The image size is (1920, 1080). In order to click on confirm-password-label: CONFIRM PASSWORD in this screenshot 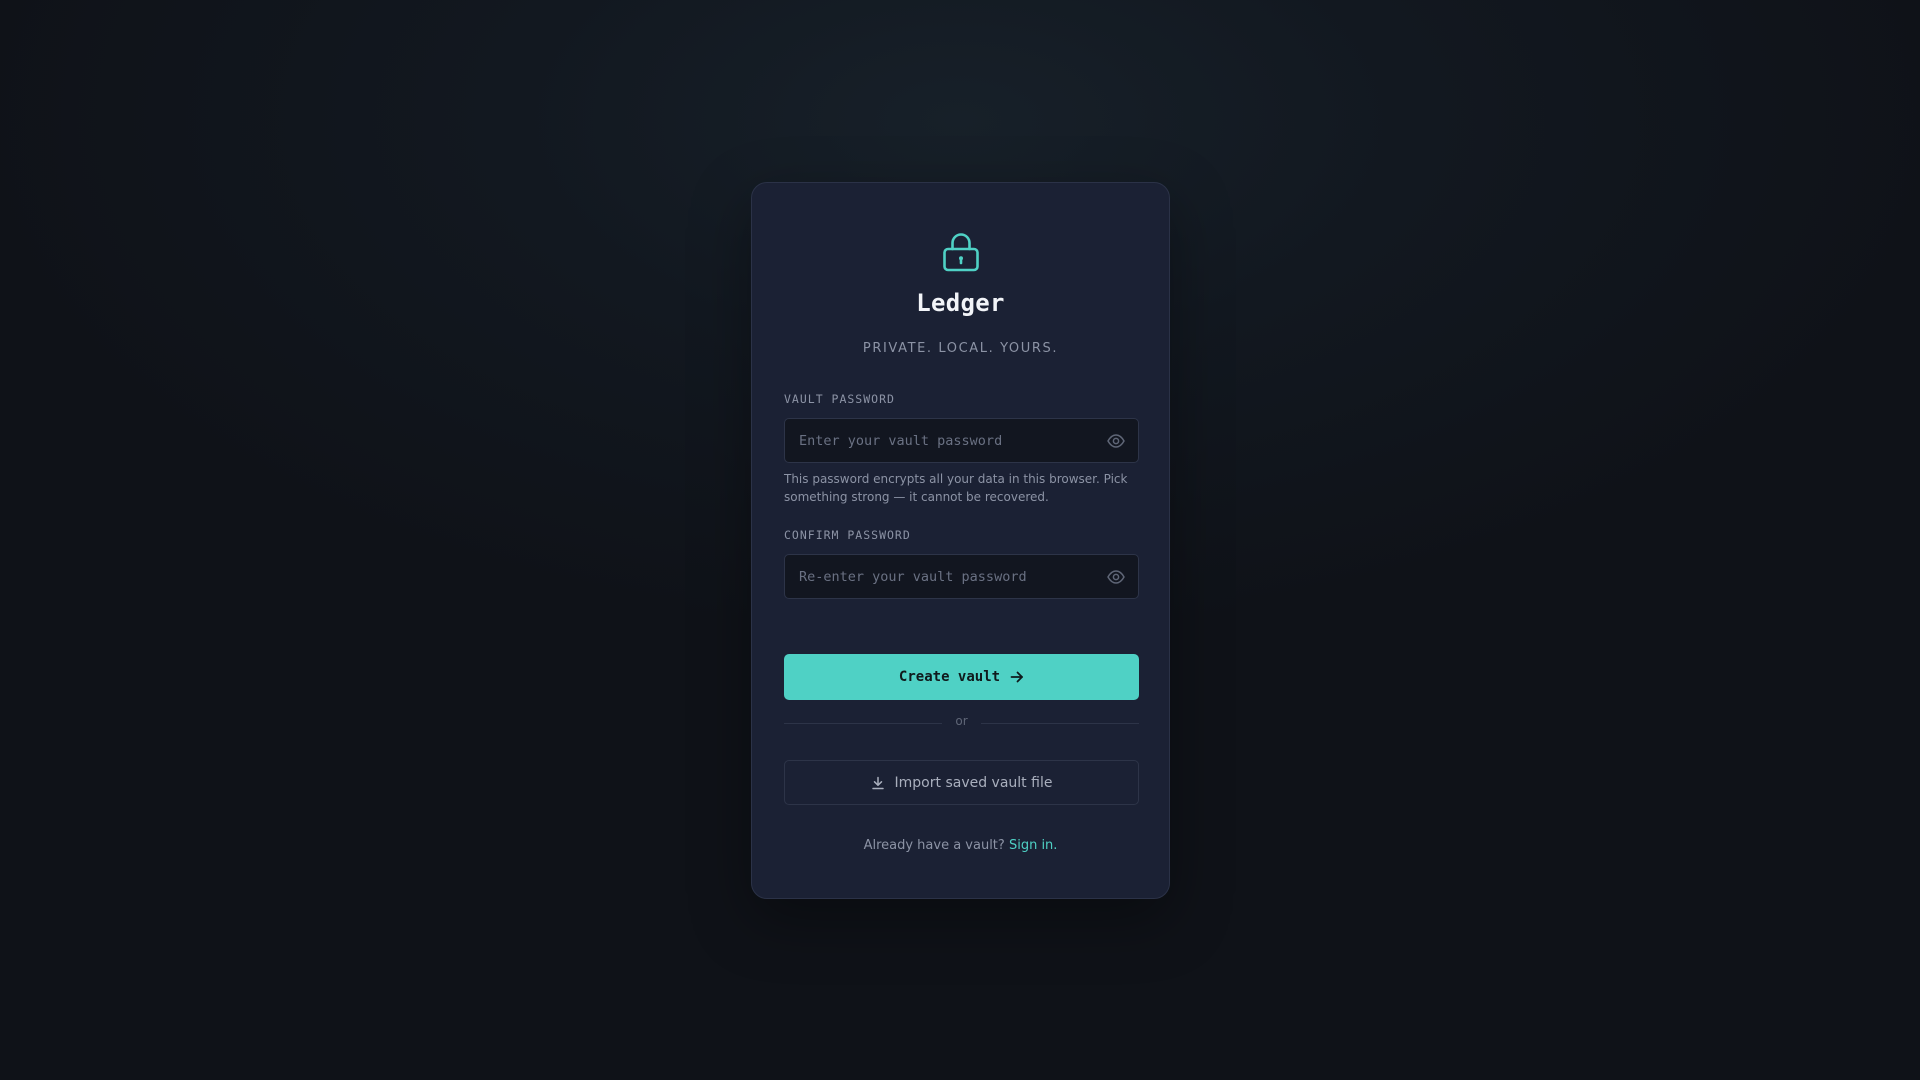, I will do `click(847, 535)`.